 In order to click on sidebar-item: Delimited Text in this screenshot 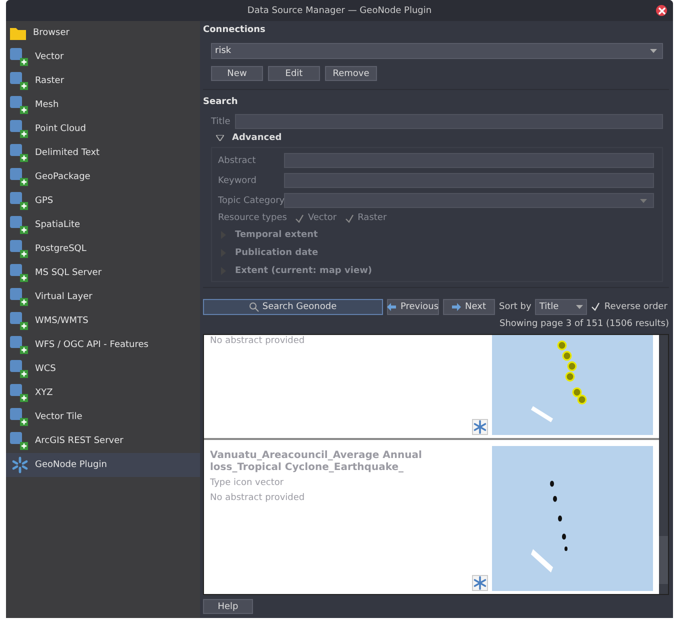, I will do `click(103, 153)`.